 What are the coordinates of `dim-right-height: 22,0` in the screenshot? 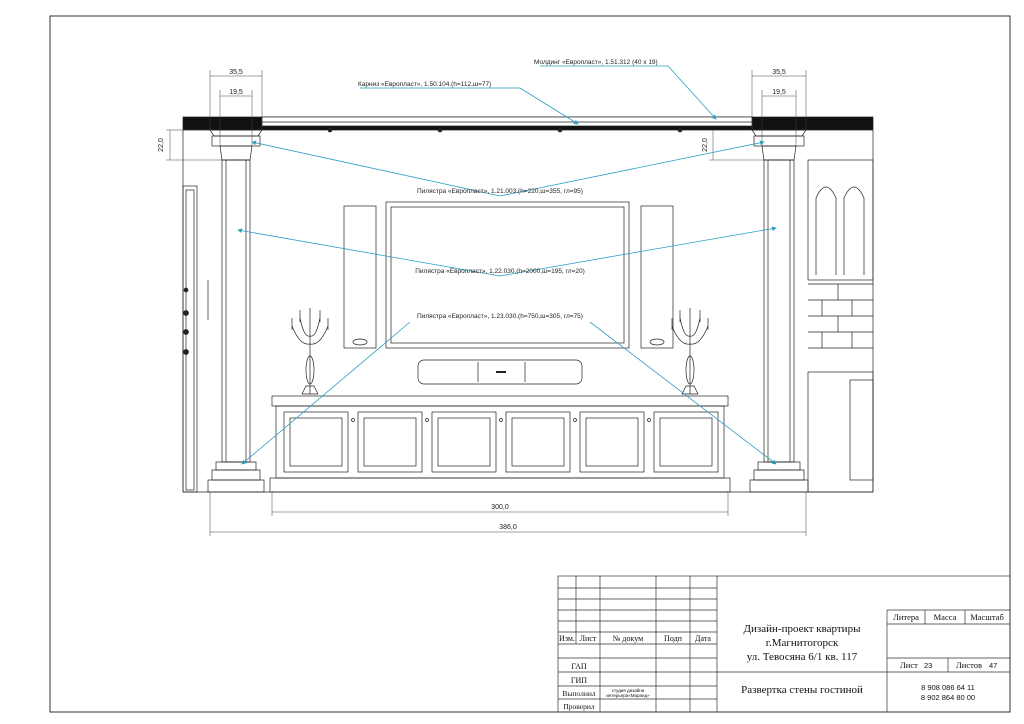 It's located at (705, 145).